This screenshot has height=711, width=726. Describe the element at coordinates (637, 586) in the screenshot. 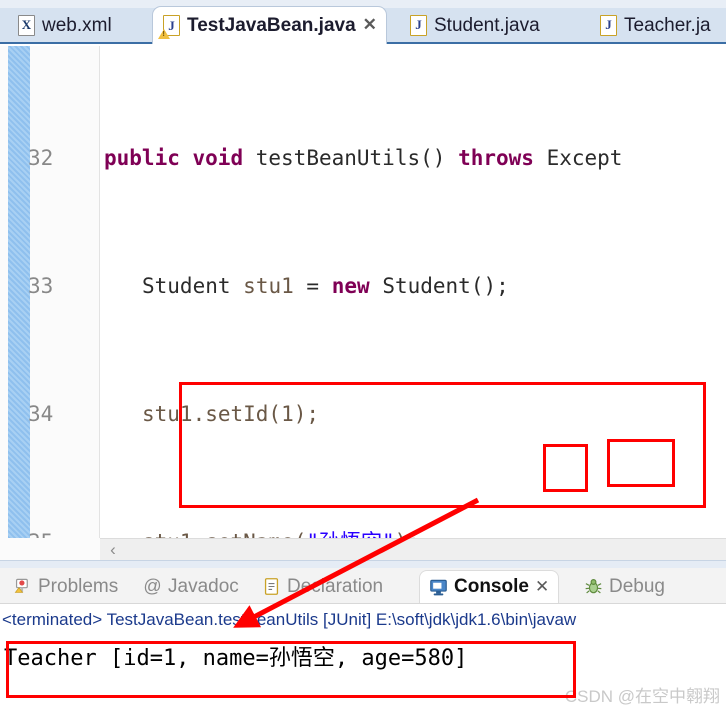

I see `tab-label-debug: Debug` at that location.